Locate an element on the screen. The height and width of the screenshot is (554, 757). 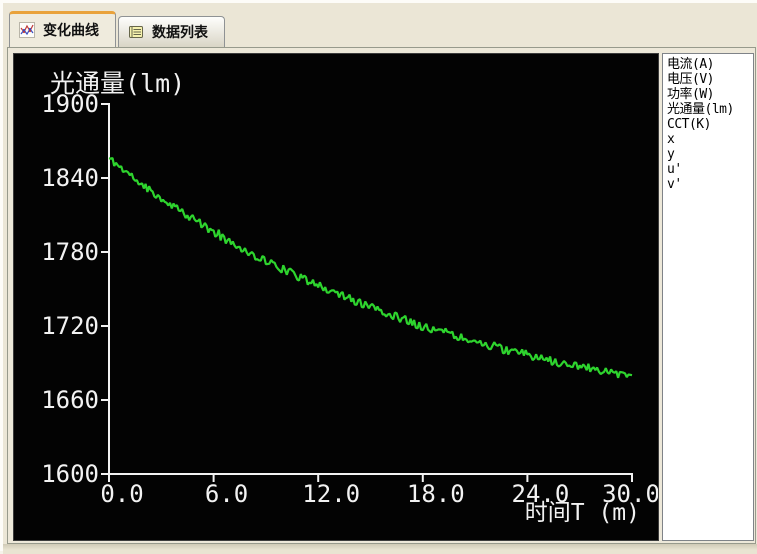
tab-change-curve: 变化曲线 is located at coordinates (62, 29).